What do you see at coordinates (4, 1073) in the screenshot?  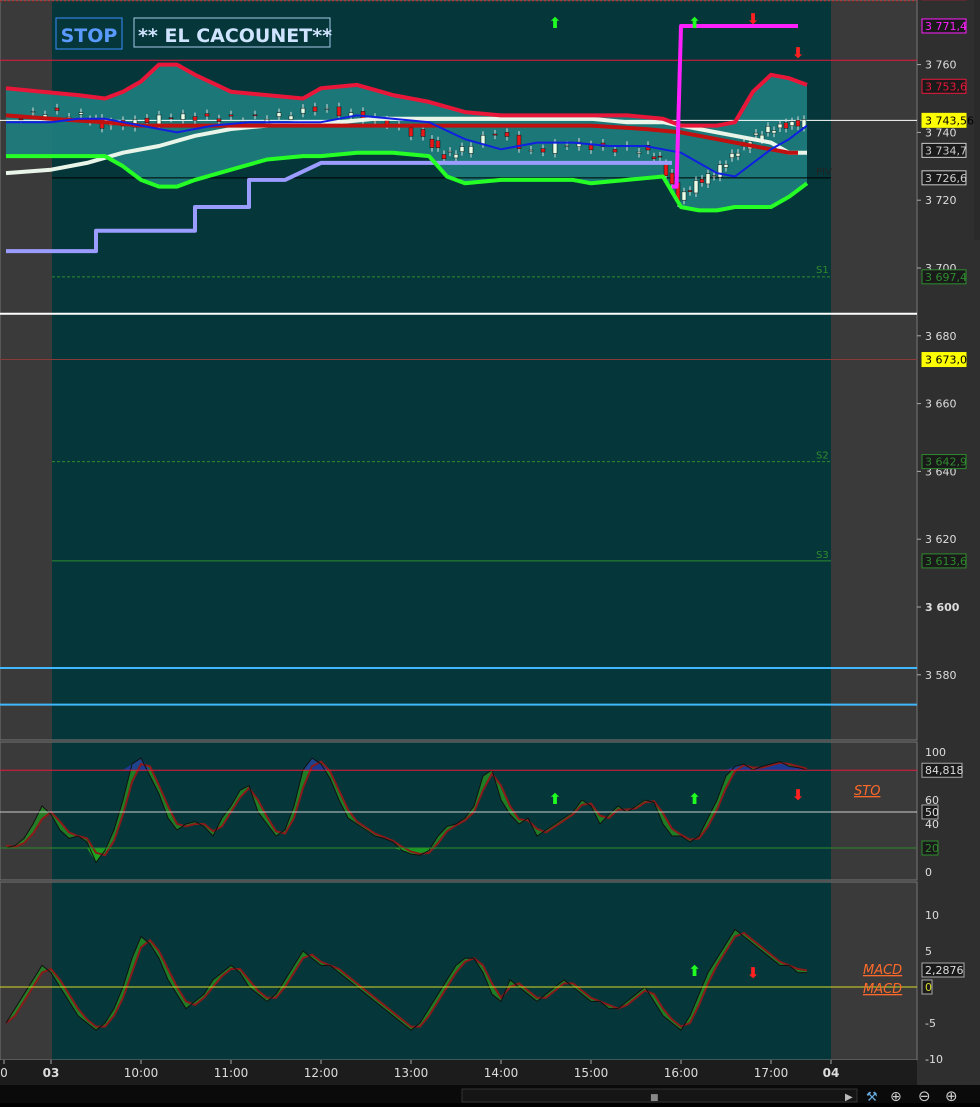 I see `time-tick-label: 0` at bounding box center [4, 1073].